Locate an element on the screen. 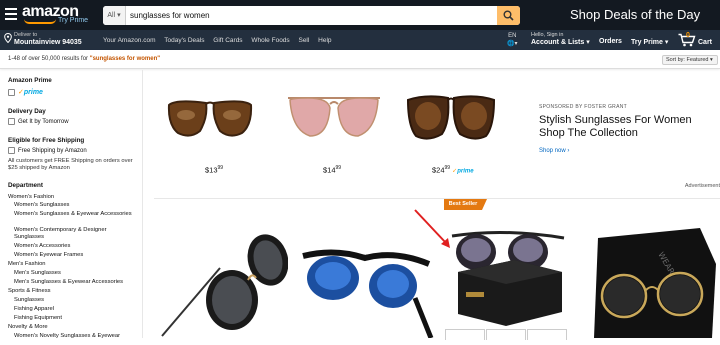 The width and height of the screenshot is (720, 345). dept-mens-fashion: Men's Fashion is located at coordinates (70, 264).